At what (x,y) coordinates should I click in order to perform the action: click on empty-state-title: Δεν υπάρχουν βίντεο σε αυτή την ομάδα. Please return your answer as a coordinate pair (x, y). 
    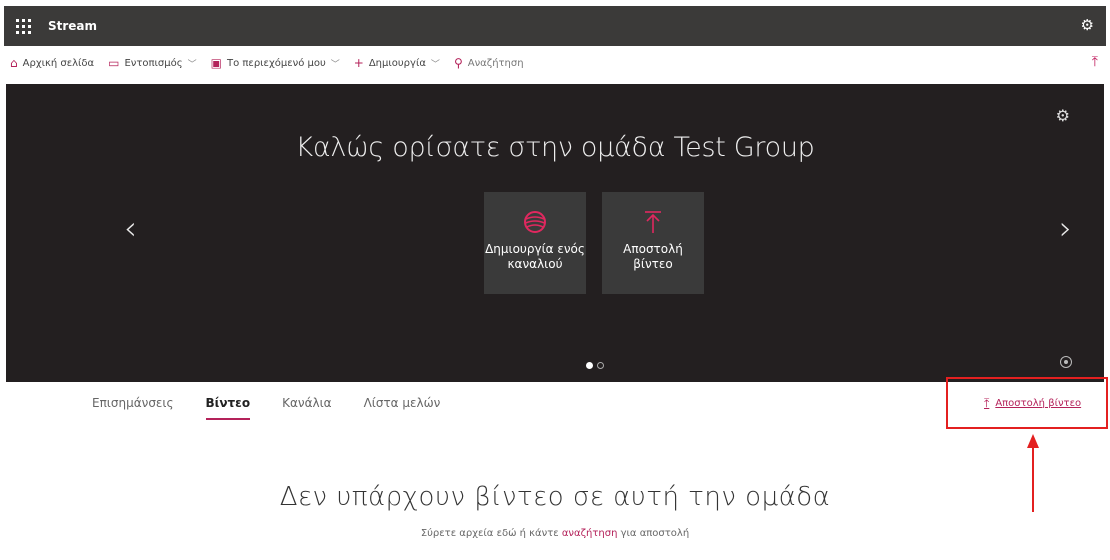
    Looking at the image, I should click on (555, 497).